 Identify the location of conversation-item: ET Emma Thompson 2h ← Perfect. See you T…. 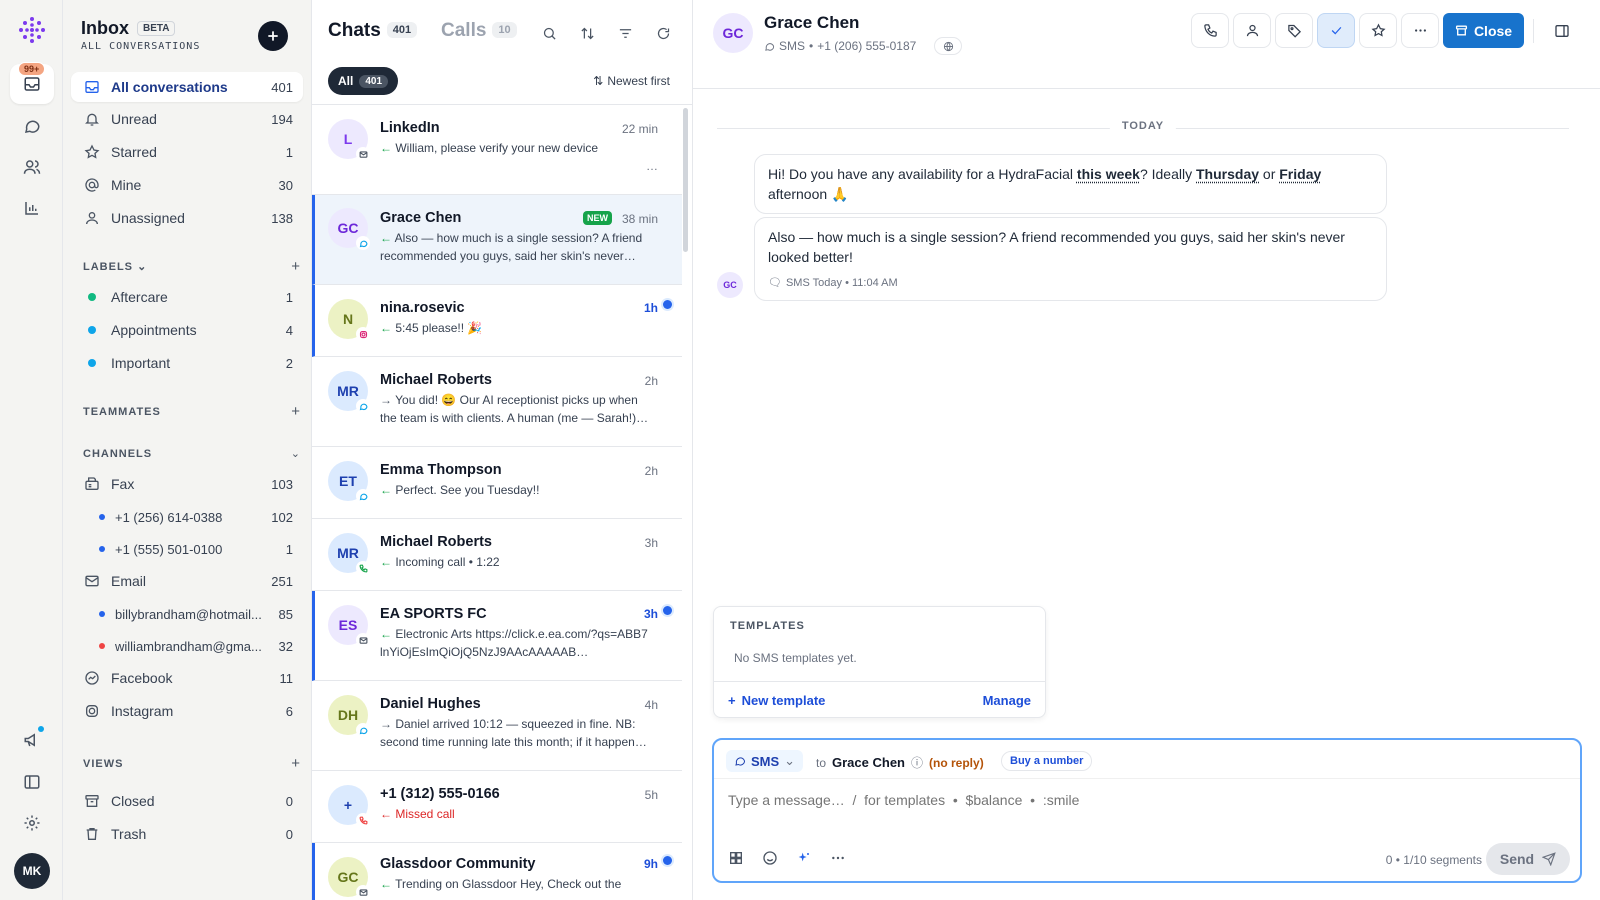
(497, 483).